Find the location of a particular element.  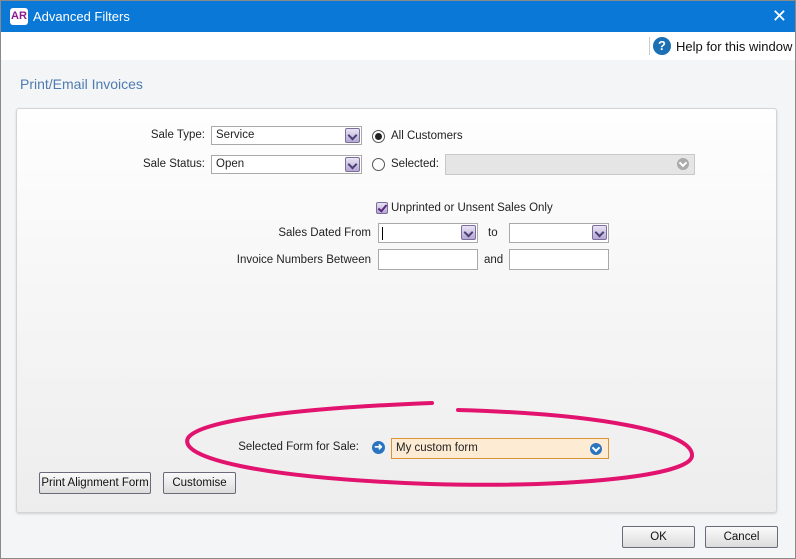

to-label: to is located at coordinates (493, 233).